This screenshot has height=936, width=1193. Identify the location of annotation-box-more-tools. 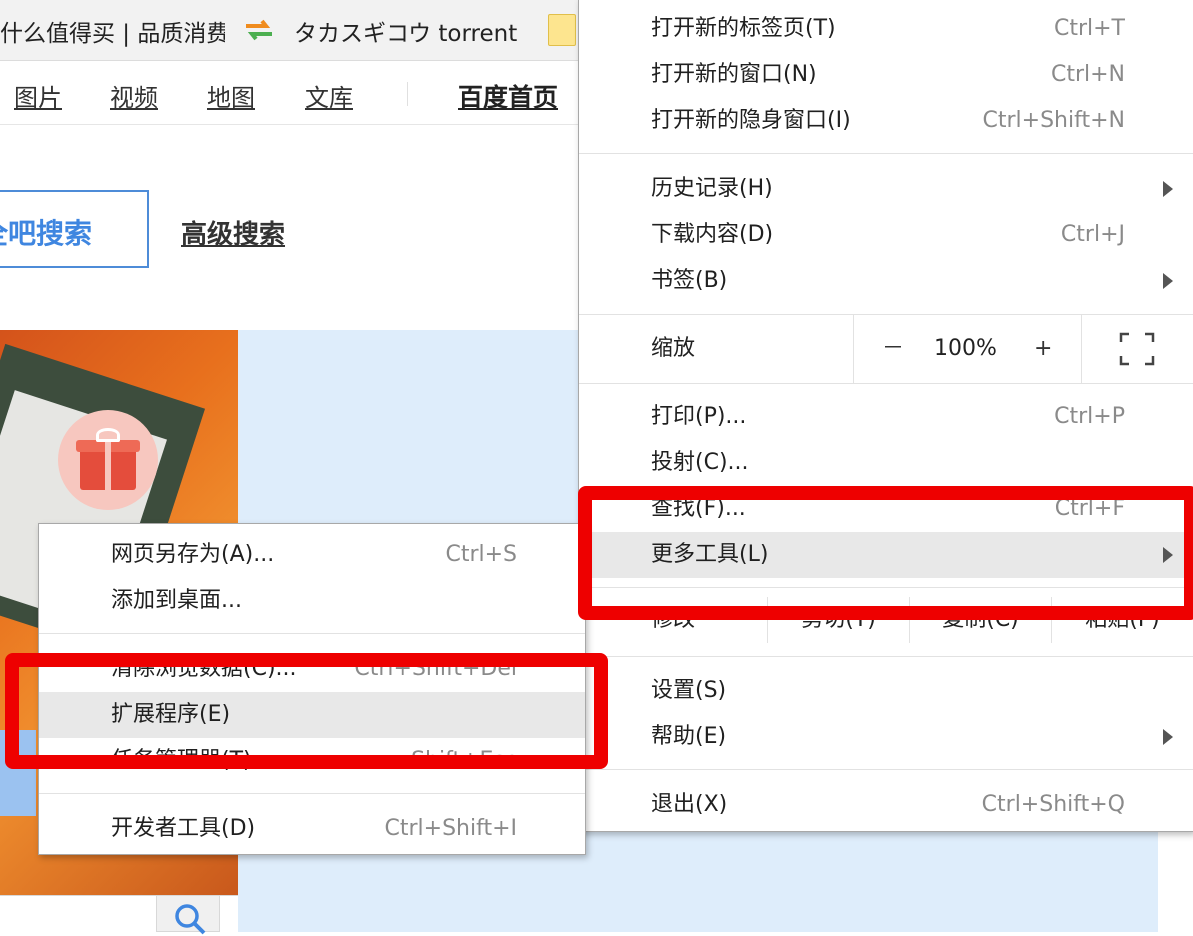
(885, 553).